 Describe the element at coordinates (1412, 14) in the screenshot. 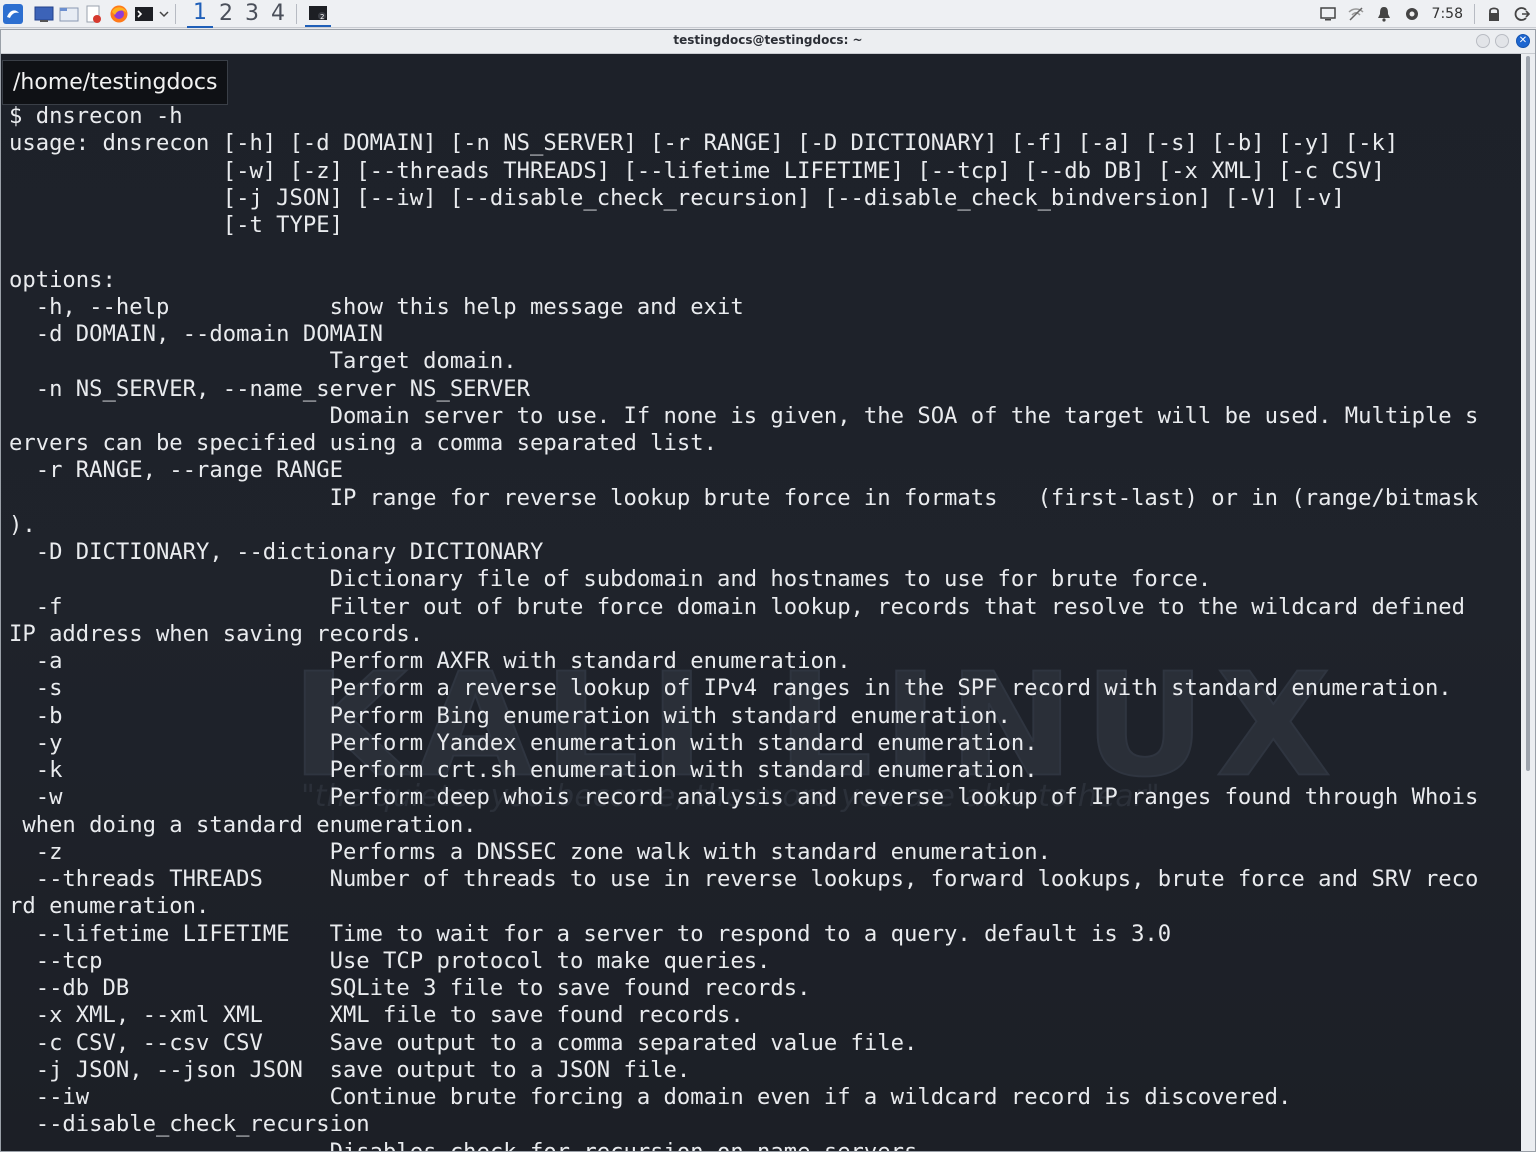

I see `power-record-icon` at that location.